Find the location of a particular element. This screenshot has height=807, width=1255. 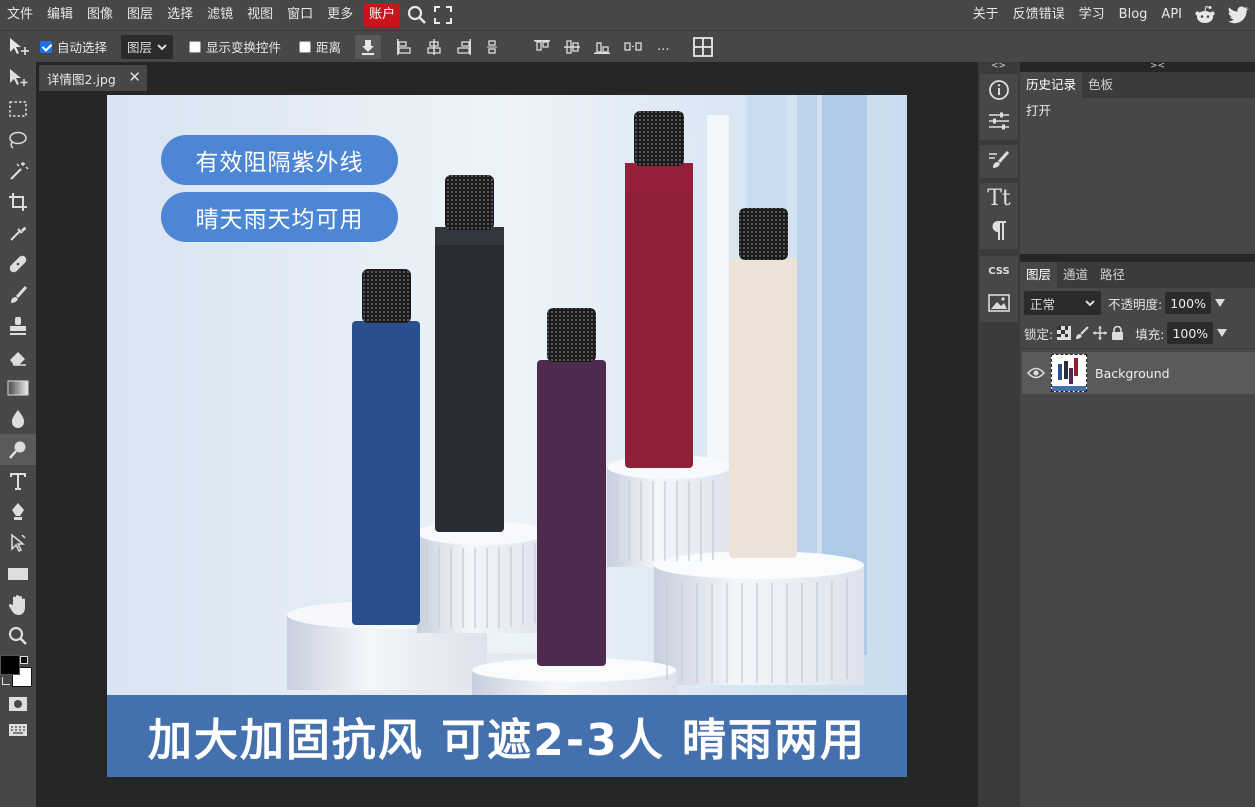

blend-mode-select: 正常 is located at coordinates (1062, 303).